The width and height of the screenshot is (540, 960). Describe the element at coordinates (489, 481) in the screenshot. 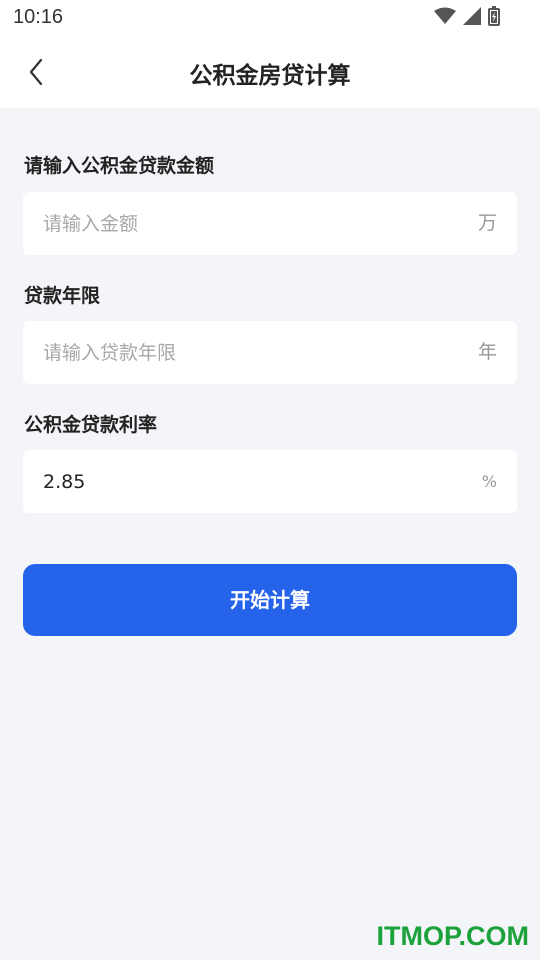

I see `rate-unit: %` at that location.